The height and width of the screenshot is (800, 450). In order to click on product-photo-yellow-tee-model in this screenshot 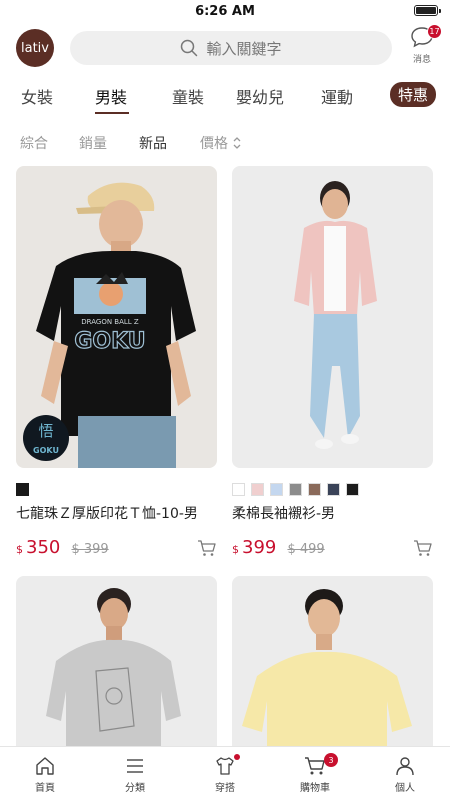, I will do `click(327, 672)`.